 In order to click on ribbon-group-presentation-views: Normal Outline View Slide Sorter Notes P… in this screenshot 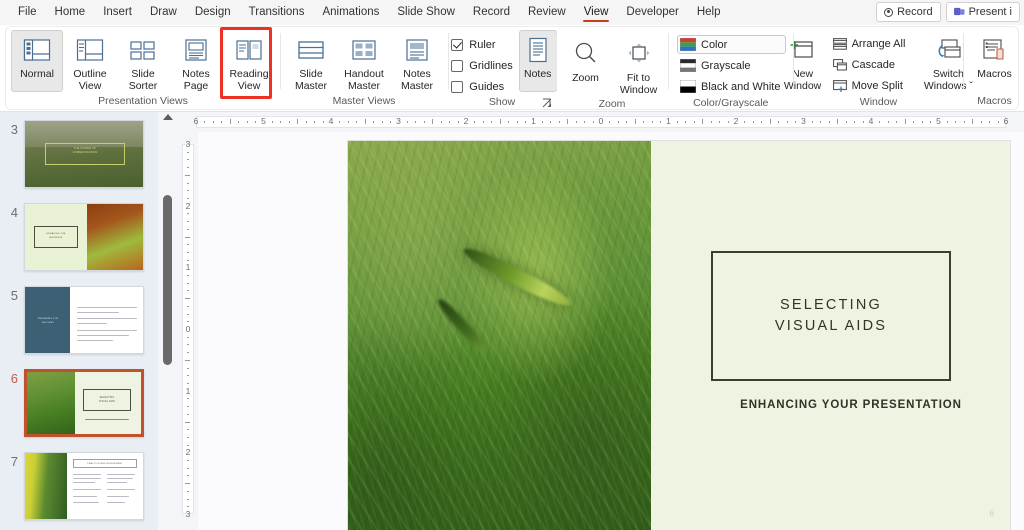, I will do `click(143, 68)`.